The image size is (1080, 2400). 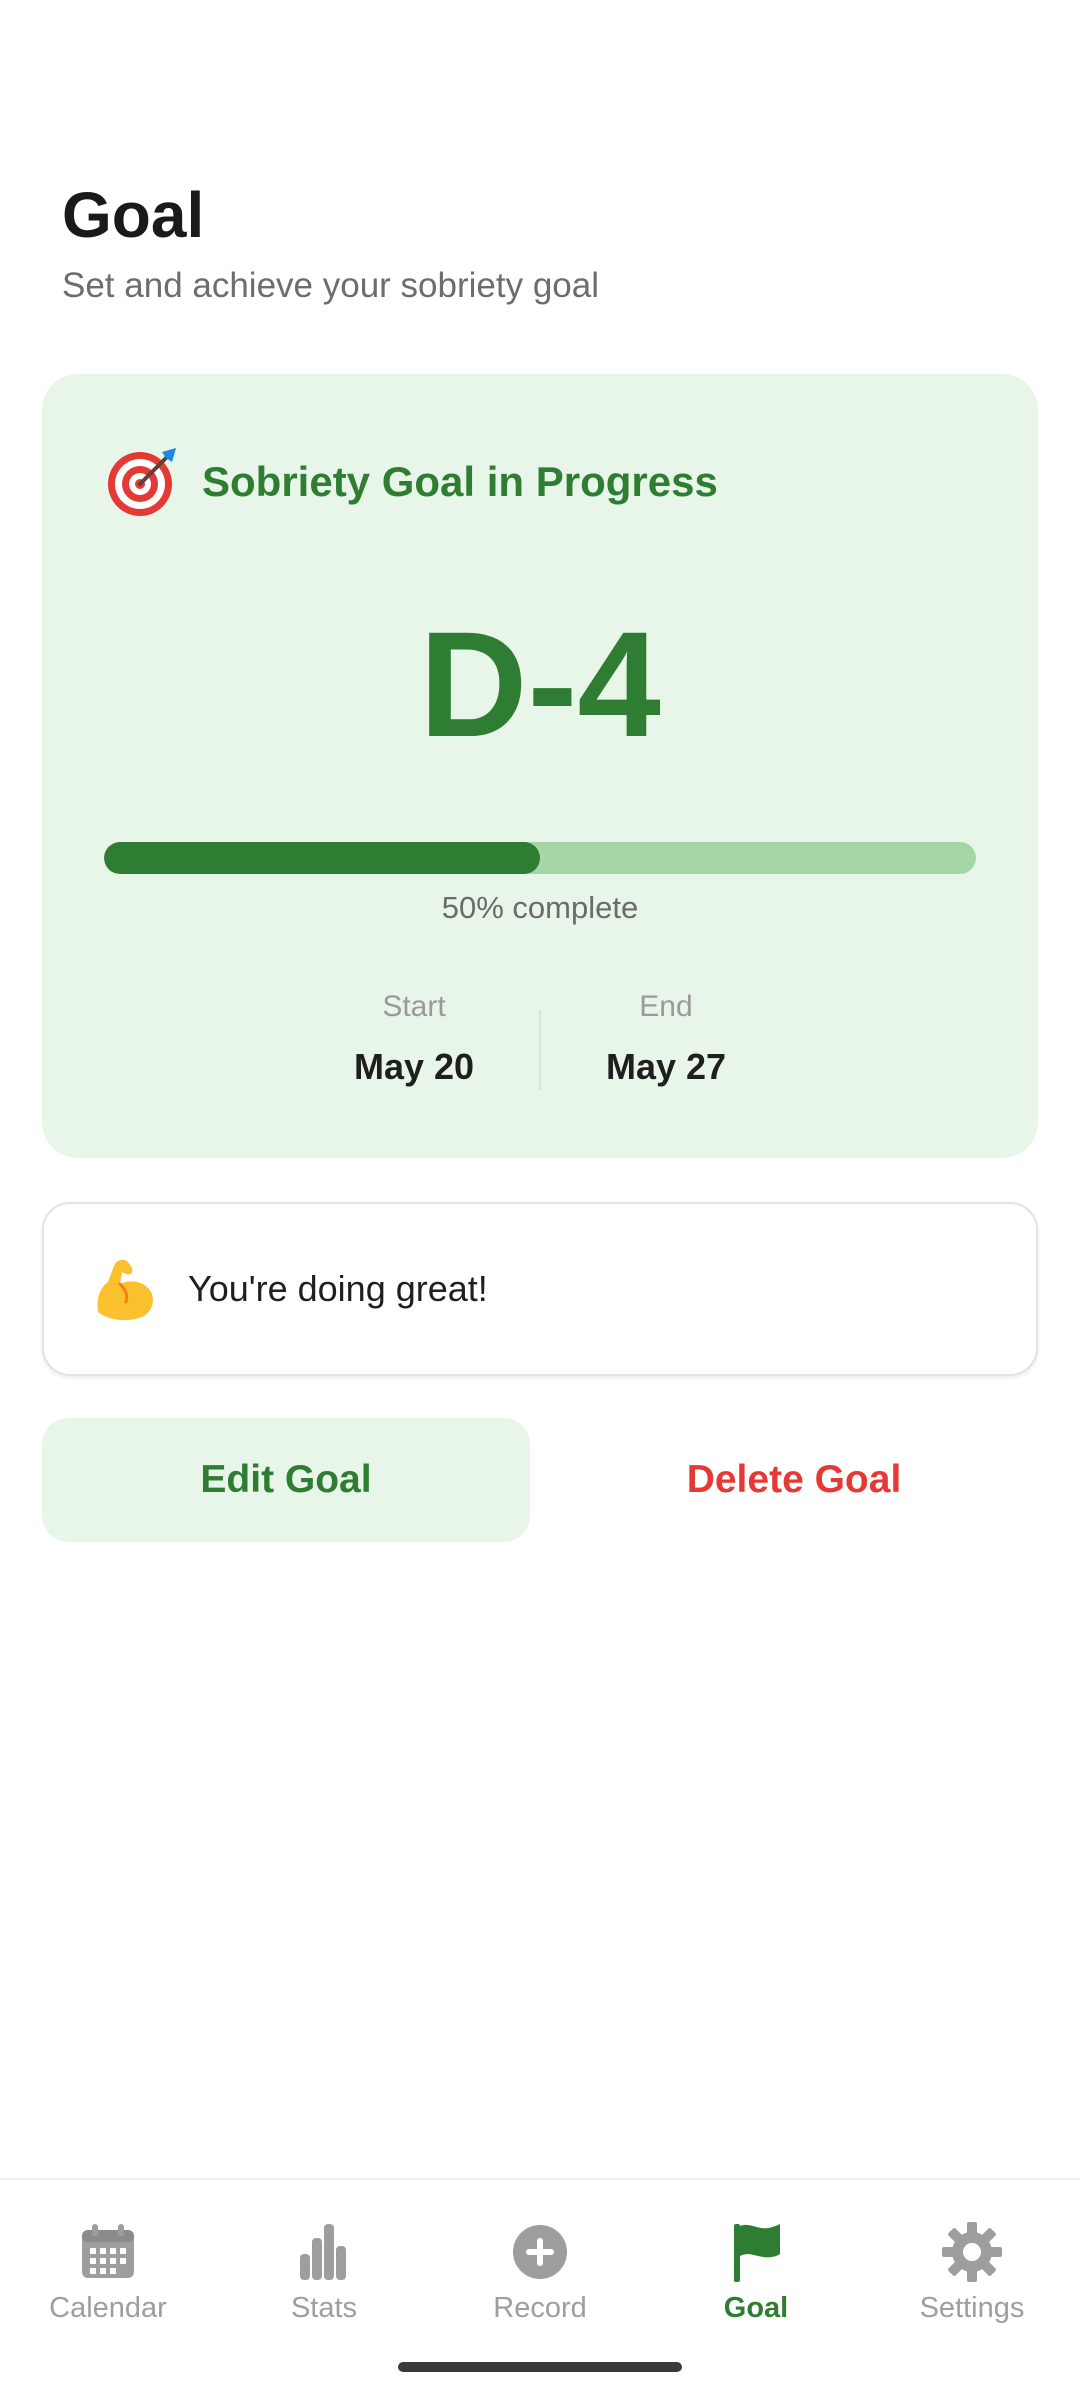 I want to click on encouragement-card: You're doing great!, so click(x=540, y=1289).